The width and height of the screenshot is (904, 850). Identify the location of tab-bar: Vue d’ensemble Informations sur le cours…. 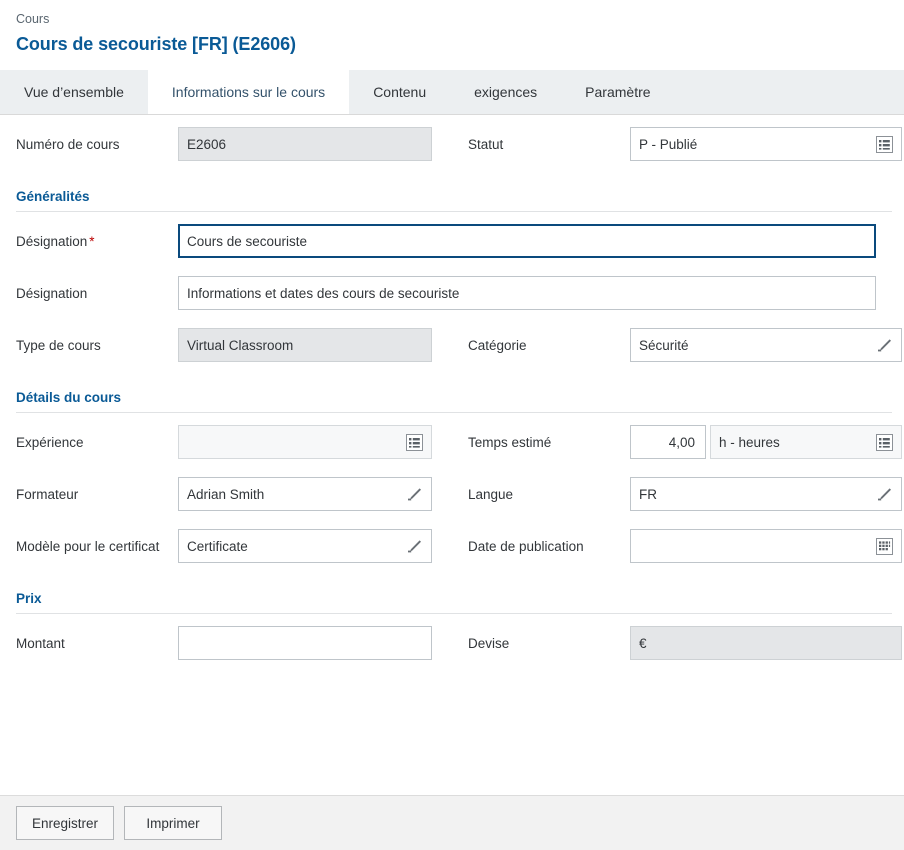
(452, 92).